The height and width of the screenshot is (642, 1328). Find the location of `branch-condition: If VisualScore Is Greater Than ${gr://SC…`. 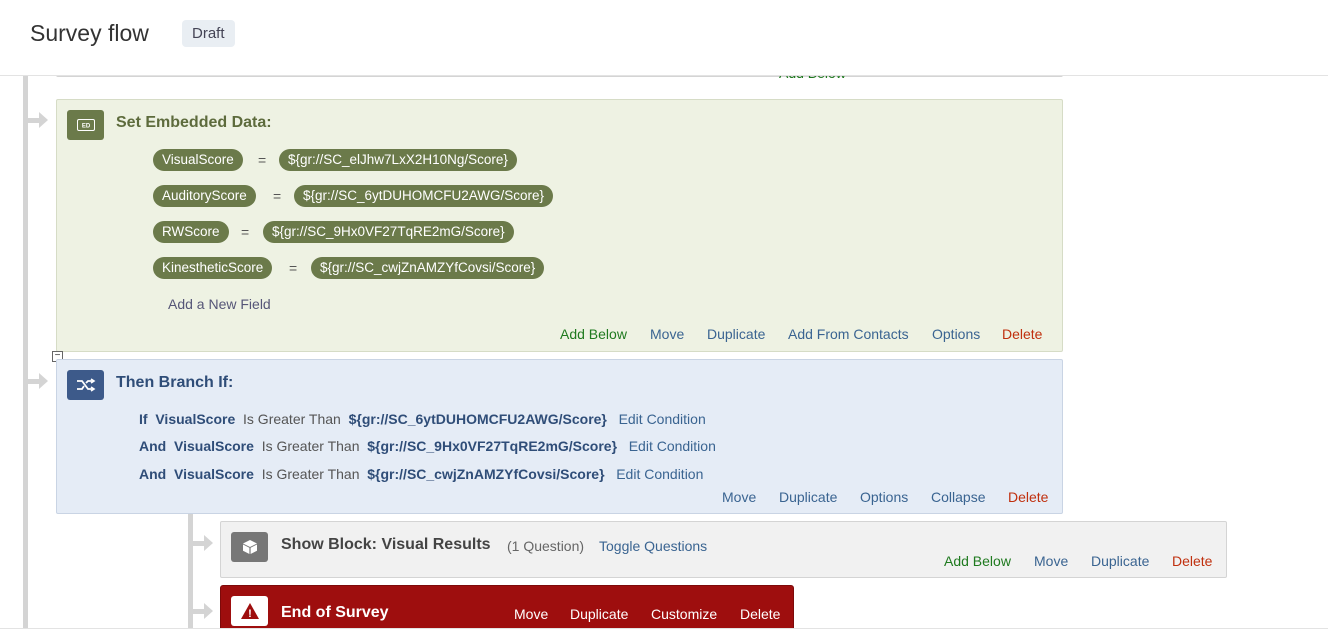

branch-condition: If VisualScore Is Greater Than ${gr://SC… is located at coordinates (422, 419).